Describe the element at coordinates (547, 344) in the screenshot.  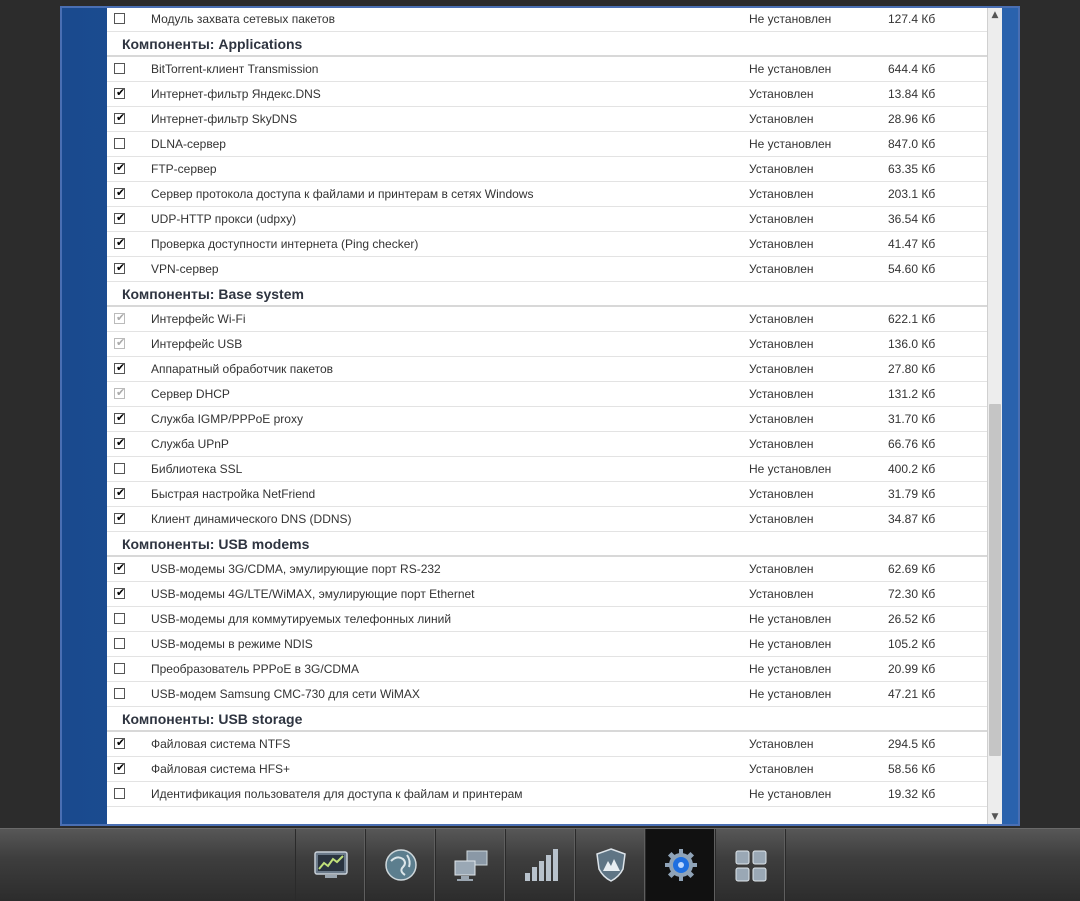
I see `component-row: ✔ Интерфейс USB Установлен 136.0 Кб` at that location.